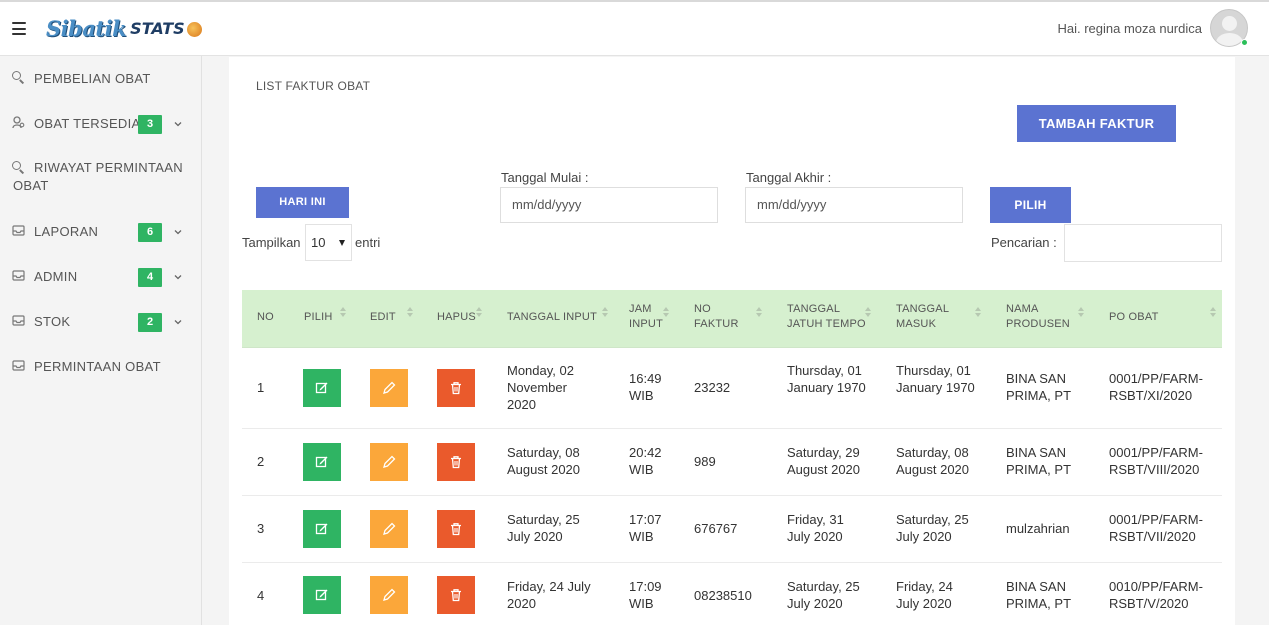 The image size is (1269, 625). What do you see at coordinates (712, 387) in the screenshot?
I see `cell-no-faktur: 23232` at bounding box center [712, 387].